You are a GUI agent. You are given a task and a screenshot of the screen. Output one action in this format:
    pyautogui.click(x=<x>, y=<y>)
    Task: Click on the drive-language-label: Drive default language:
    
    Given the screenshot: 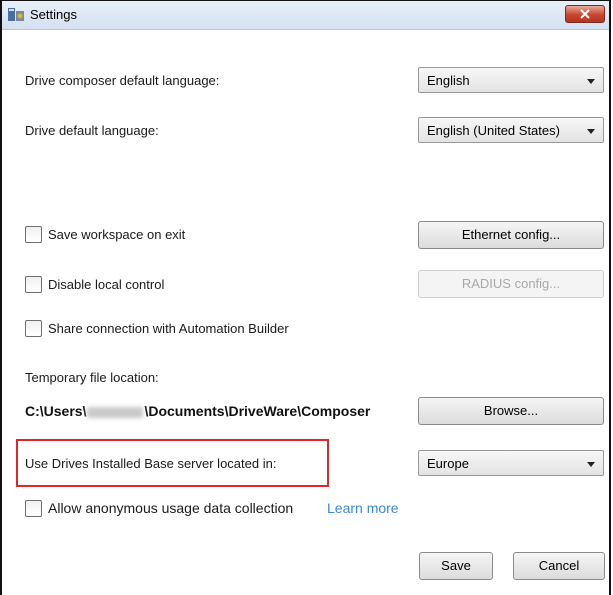 What is the action you would take?
    pyautogui.click(x=92, y=130)
    